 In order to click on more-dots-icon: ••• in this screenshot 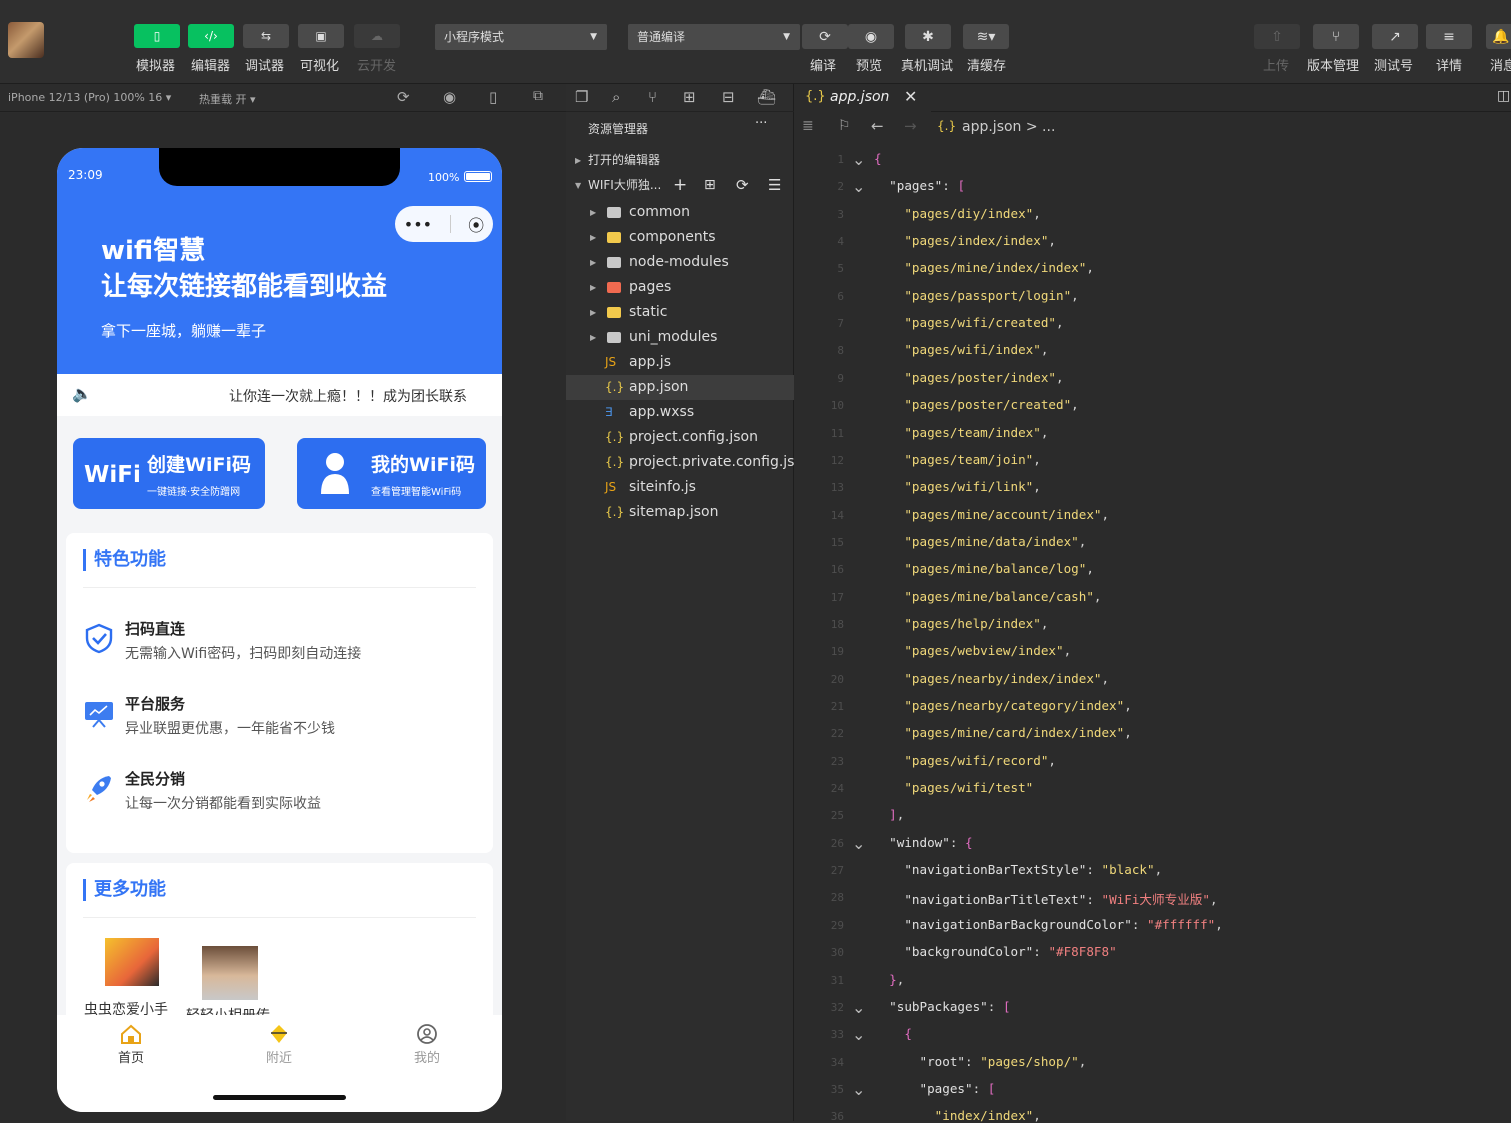, I will do `click(418, 224)`.